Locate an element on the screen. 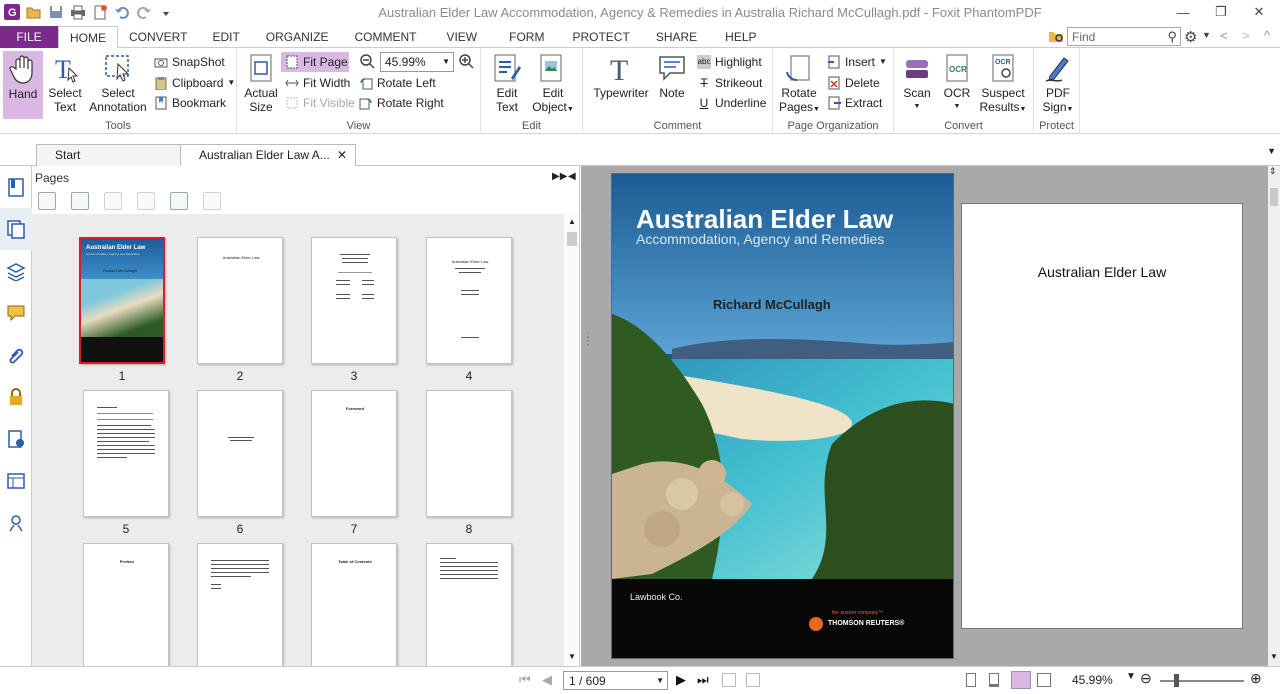 The image size is (1280, 694). security-panel-icon is located at coordinates (16, 397).